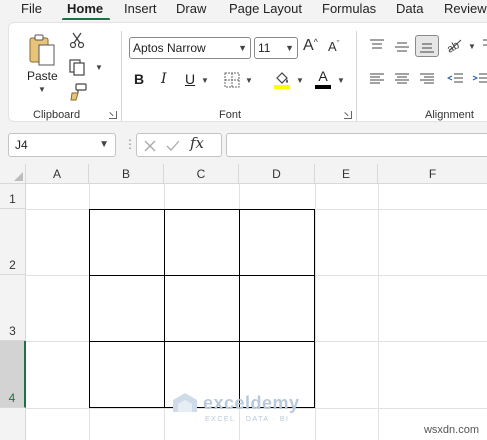  What do you see at coordinates (313, 47) in the screenshot?
I see `increase-font-size-icon: A^` at bounding box center [313, 47].